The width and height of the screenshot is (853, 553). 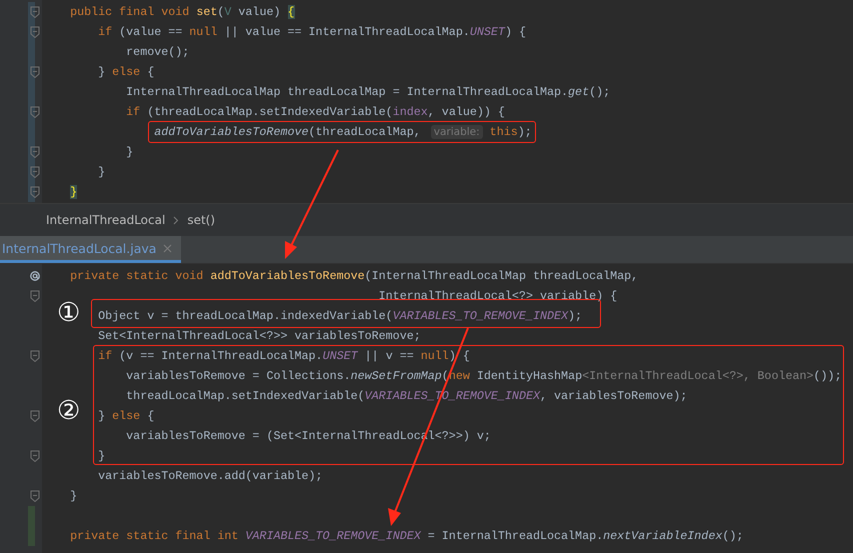 What do you see at coordinates (343, 132) in the screenshot?
I see `code-line: addToVariablesToRemove(threadLocalMap, variable: this);` at bounding box center [343, 132].